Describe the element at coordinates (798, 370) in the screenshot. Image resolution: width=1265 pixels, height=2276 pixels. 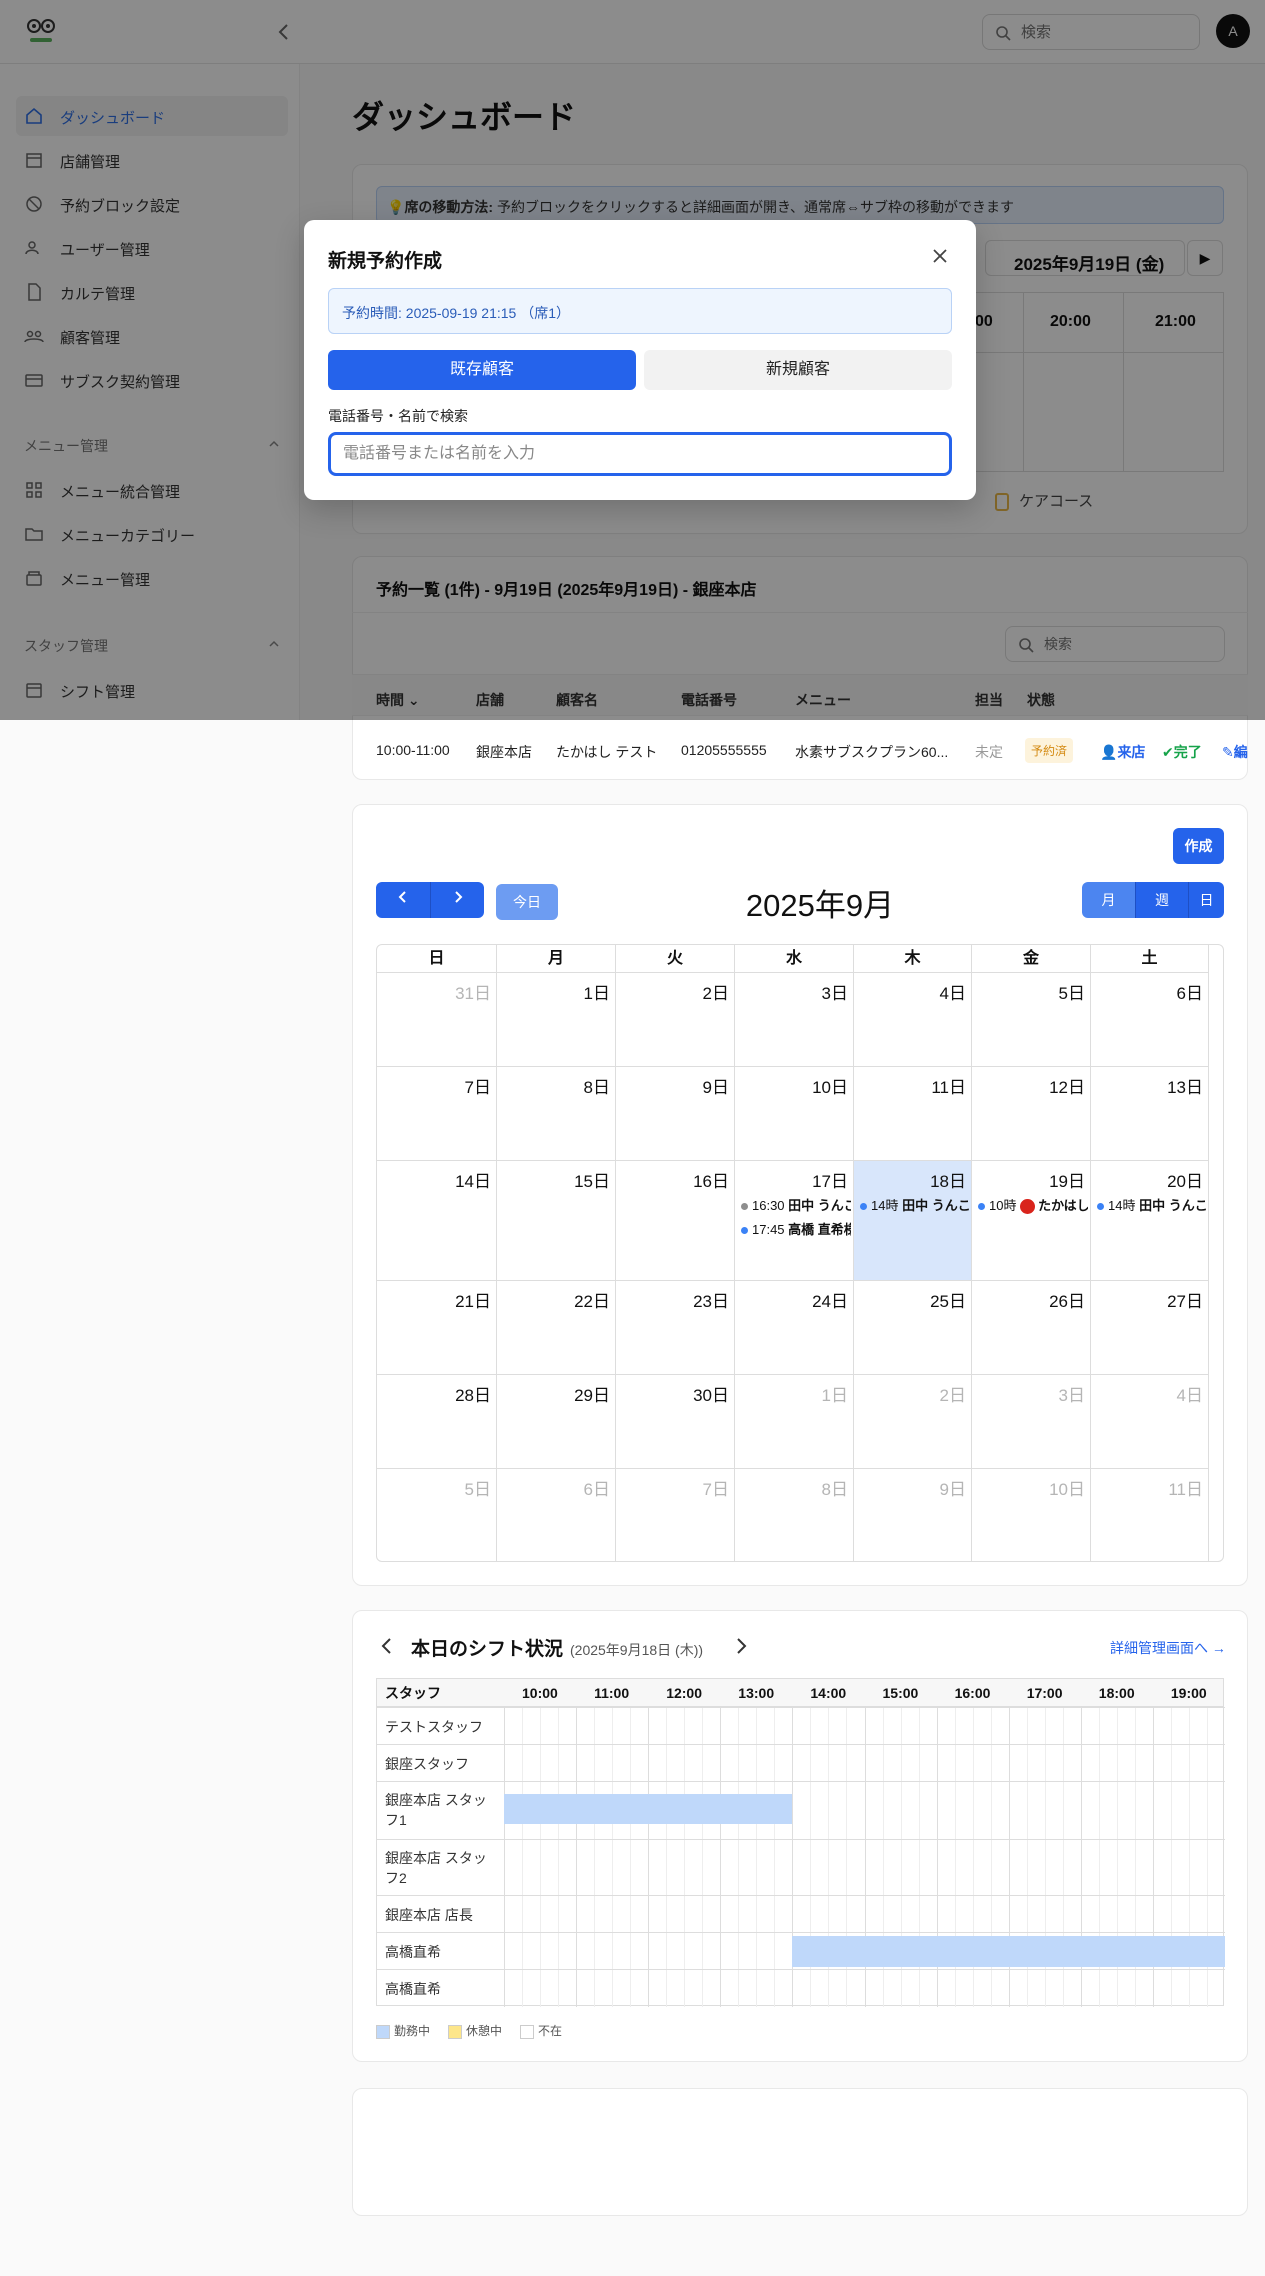
I see `new-customer-tab: 新規顧客` at that location.